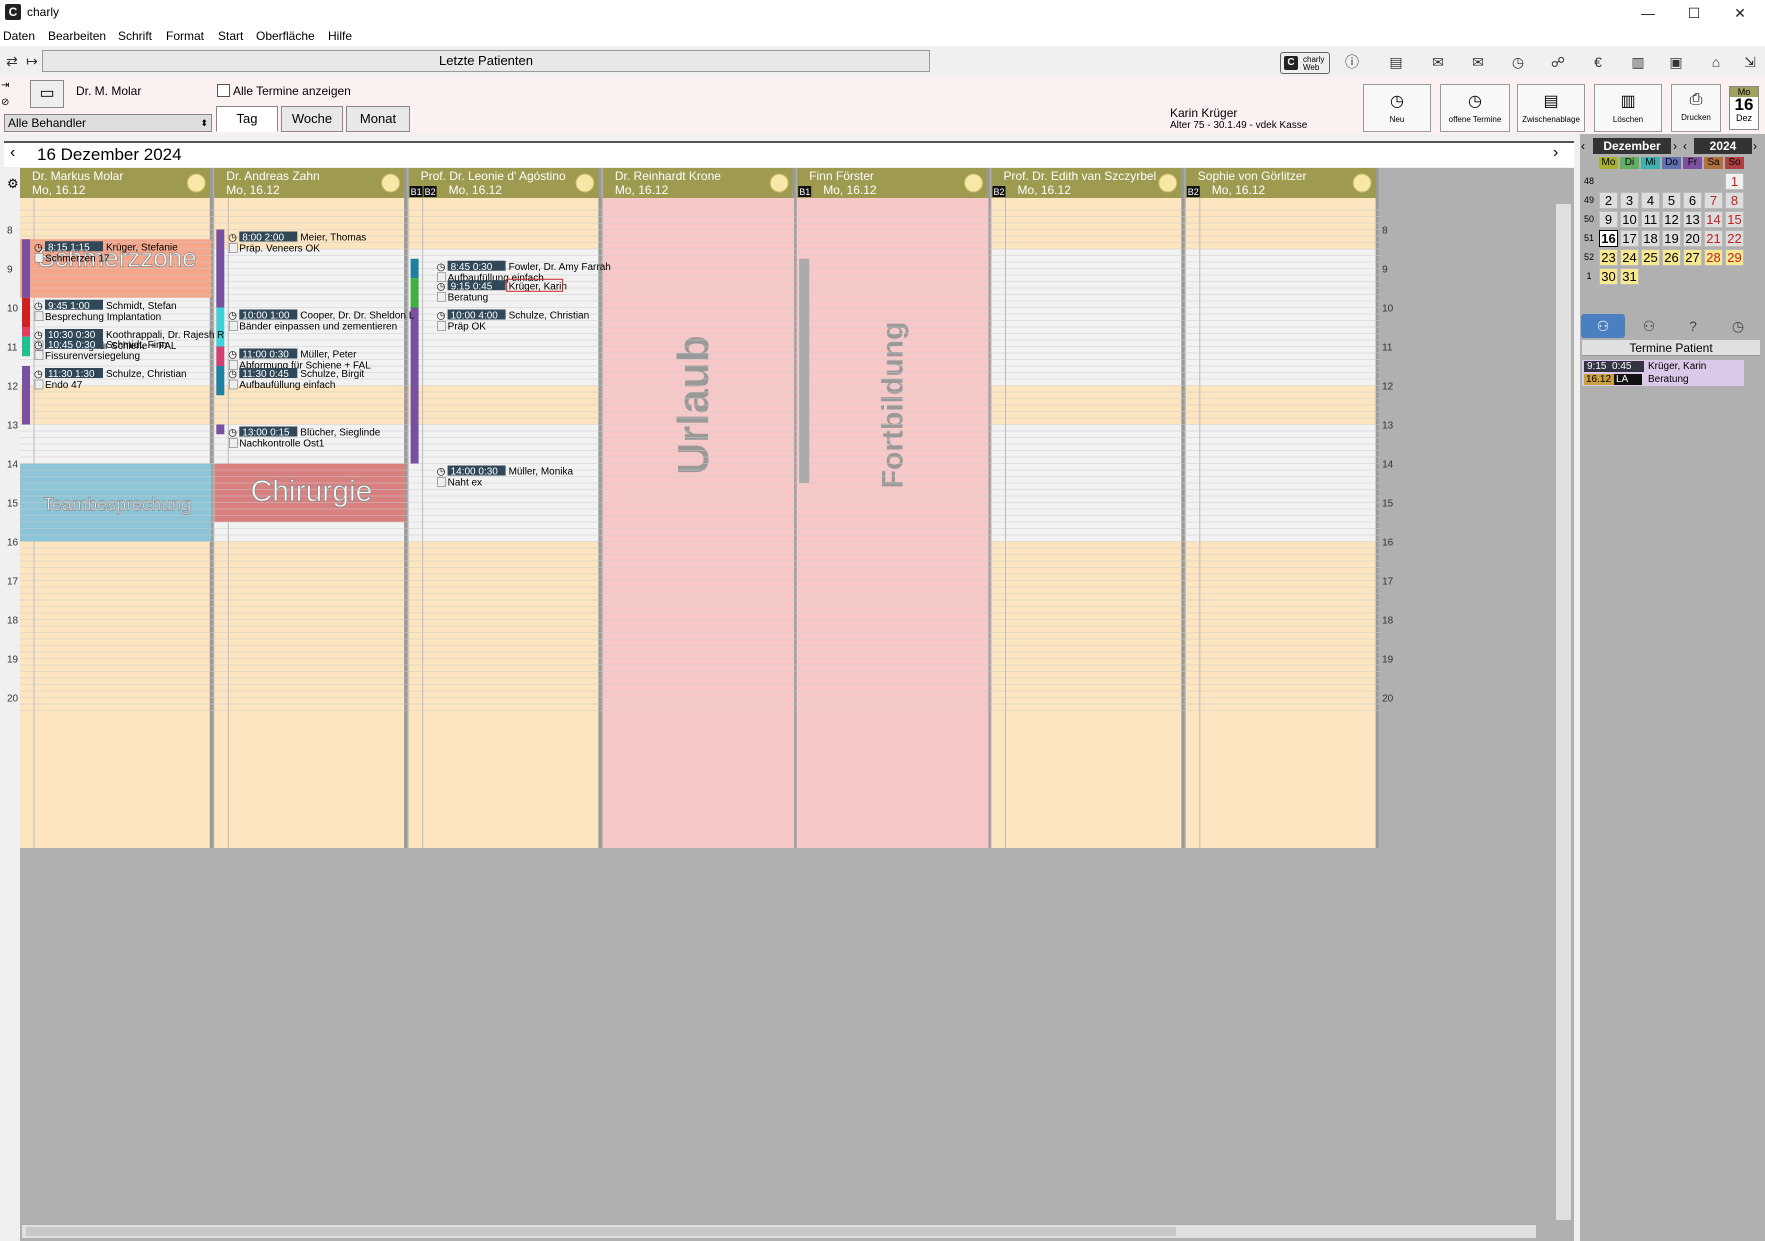 This screenshot has height=1241, width=1765. Describe the element at coordinates (560, 267) in the screenshot. I see `appointment-patient: Fowler, Dr. Amy Farrah` at that location.